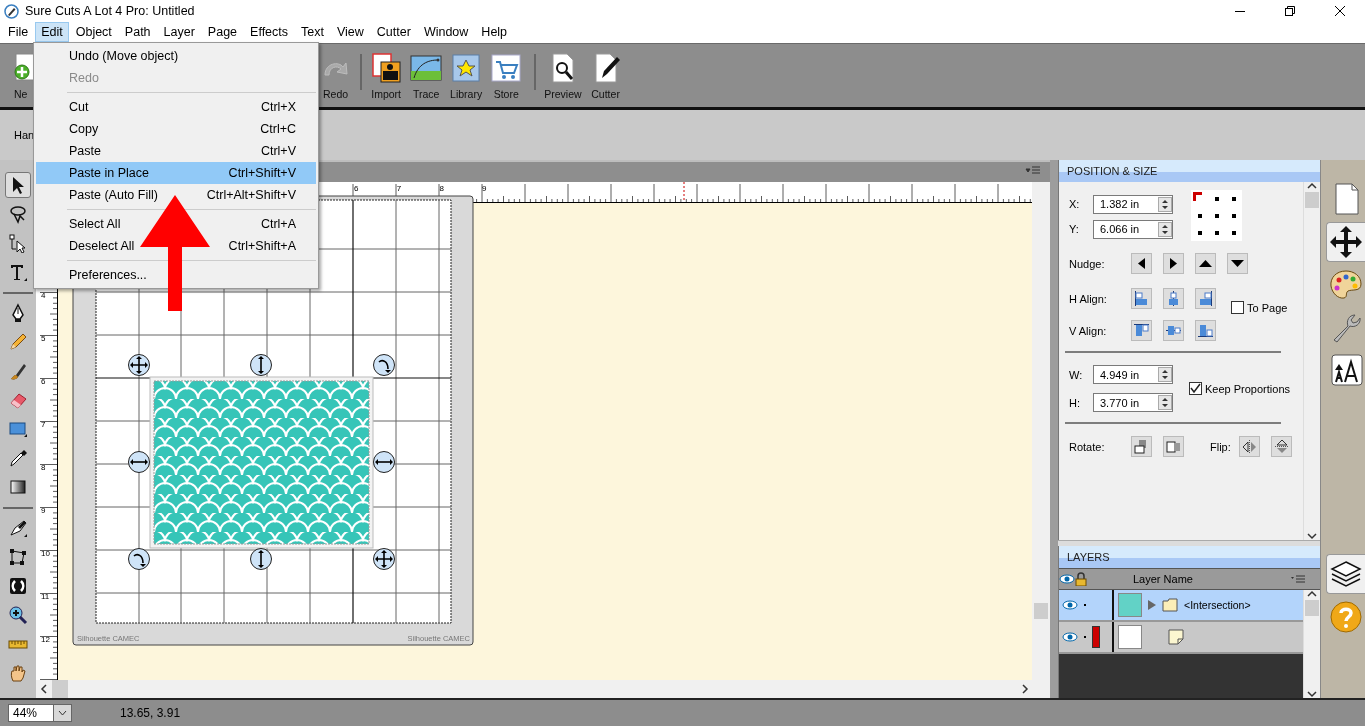 This screenshot has width=1365, height=726. What do you see at coordinates (446, 32) in the screenshot?
I see `menu-item: Window` at bounding box center [446, 32].